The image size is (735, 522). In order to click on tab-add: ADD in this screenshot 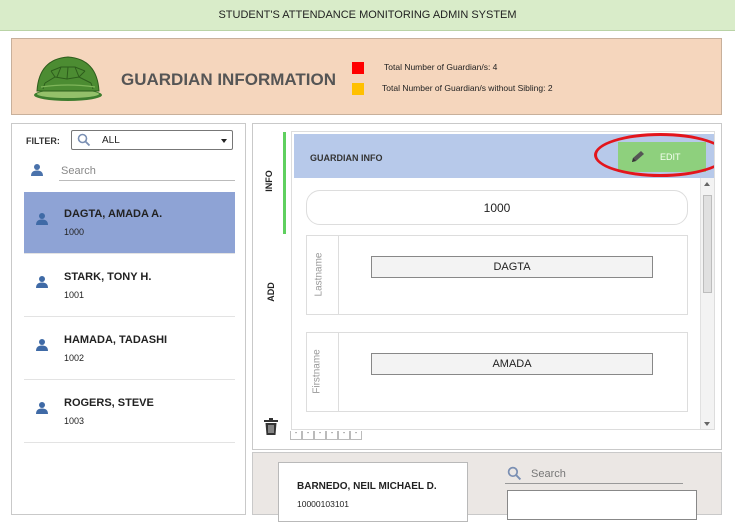, I will do `click(271, 292)`.